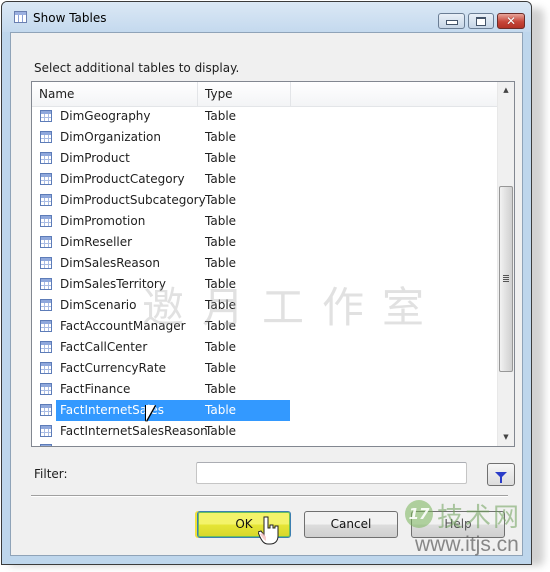  What do you see at coordinates (137, 68) in the screenshot?
I see `instruction-label: Select additional tables to display.` at bounding box center [137, 68].